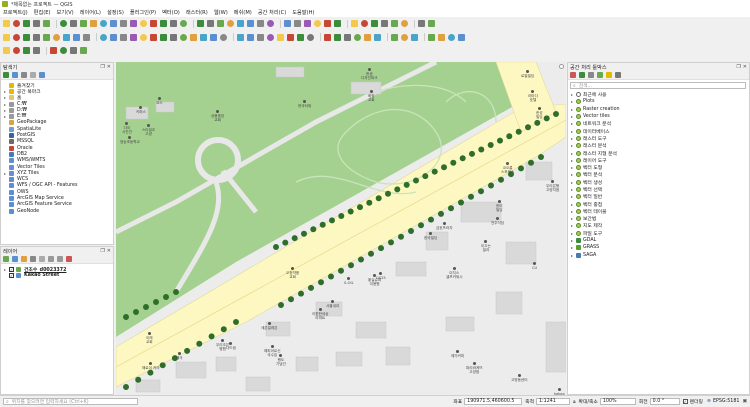 Image resolution: width=750 pixels, height=407 pixels. What do you see at coordinates (618, 75) in the screenshot?
I see `options-icon` at bounding box center [618, 75].